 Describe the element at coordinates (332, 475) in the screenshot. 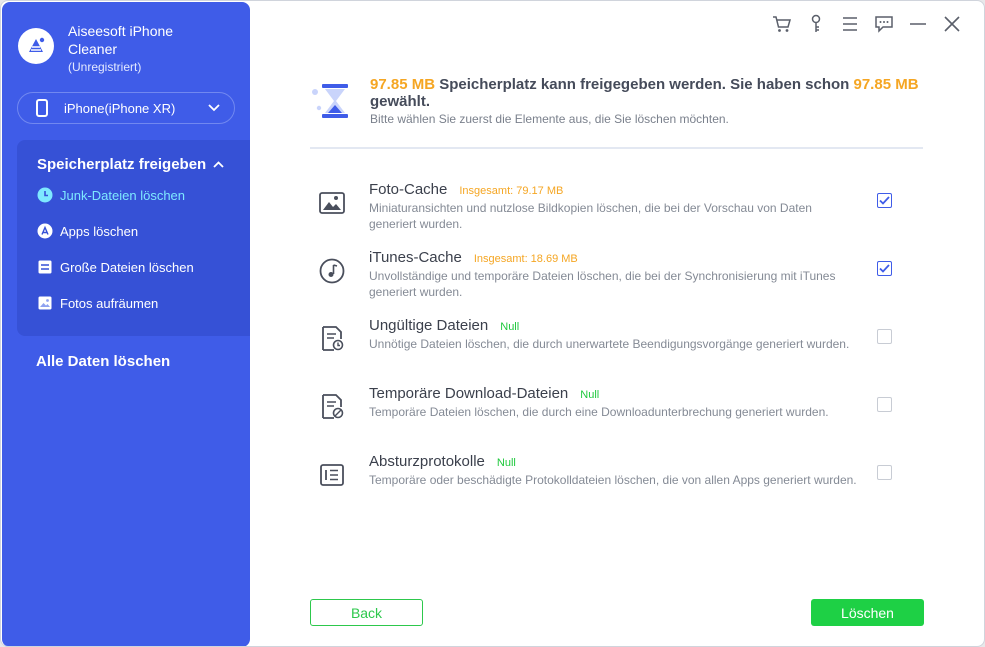

I see `crash-log-icon` at that location.